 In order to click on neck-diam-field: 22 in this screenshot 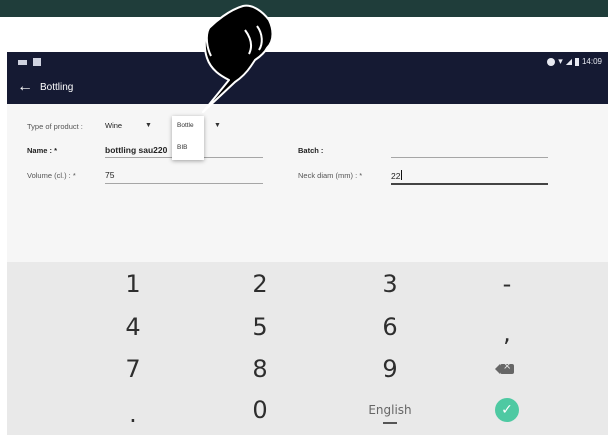, I will do `click(397, 175)`.